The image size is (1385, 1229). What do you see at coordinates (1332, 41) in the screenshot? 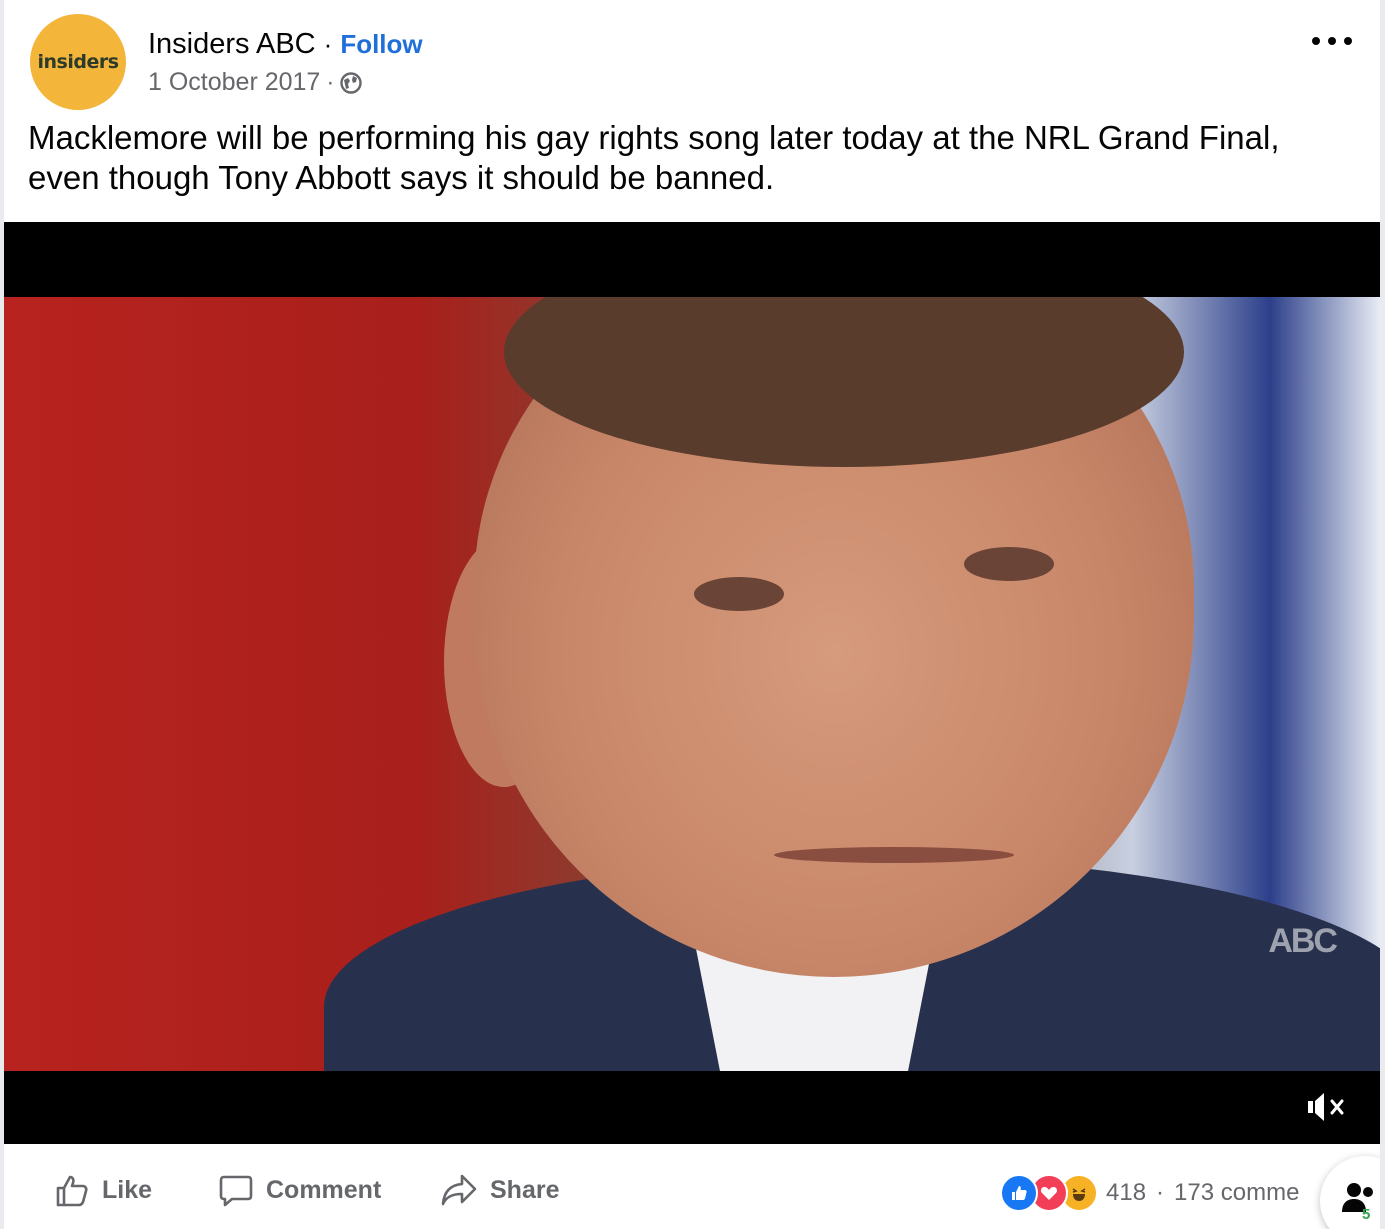
I see `more-options-icon` at bounding box center [1332, 41].